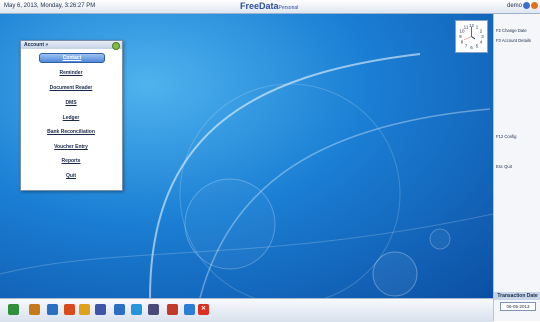  Describe the element at coordinates (34, 309) in the screenshot. I see `printer-icon` at that location.